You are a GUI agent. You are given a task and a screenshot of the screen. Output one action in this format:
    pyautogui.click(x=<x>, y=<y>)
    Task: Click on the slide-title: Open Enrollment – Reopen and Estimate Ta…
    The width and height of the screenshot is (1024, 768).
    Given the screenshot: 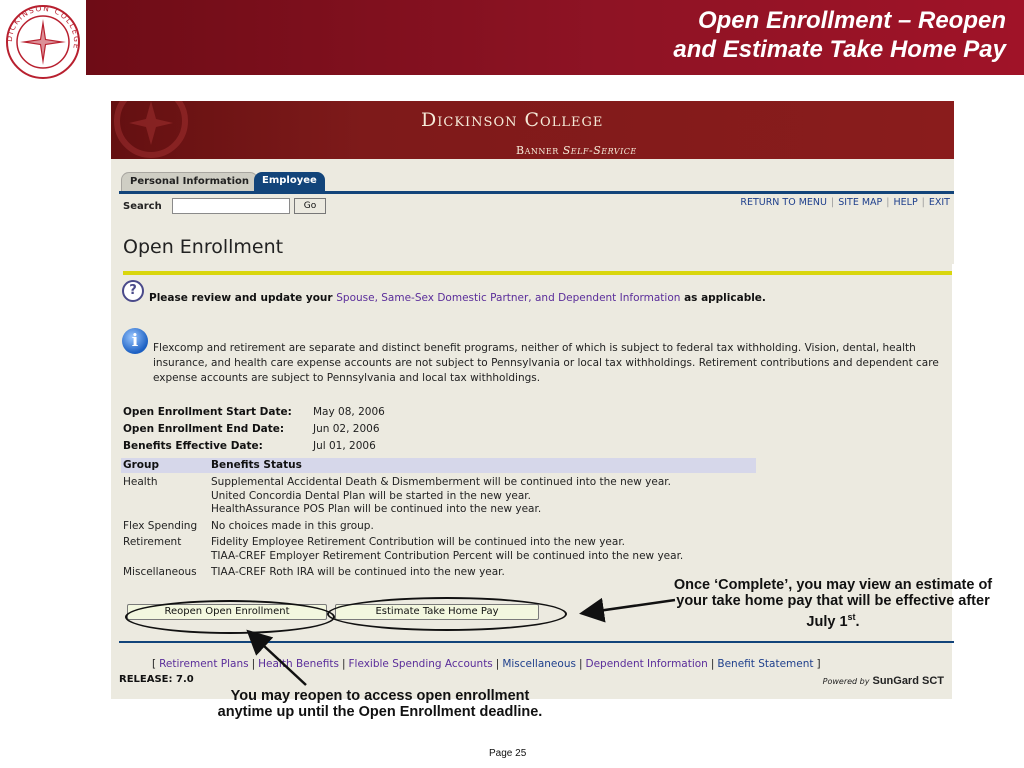 What is the action you would take?
    pyautogui.click(x=839, y=35)
    